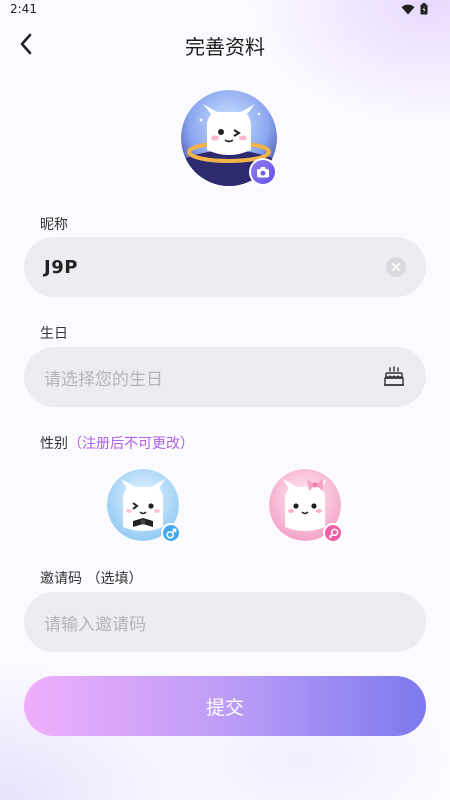 This screenshot has height=800, width=450. Describe the element at coordinates (307, 507) in the screenshot. I see `gender-female-option` at that location.